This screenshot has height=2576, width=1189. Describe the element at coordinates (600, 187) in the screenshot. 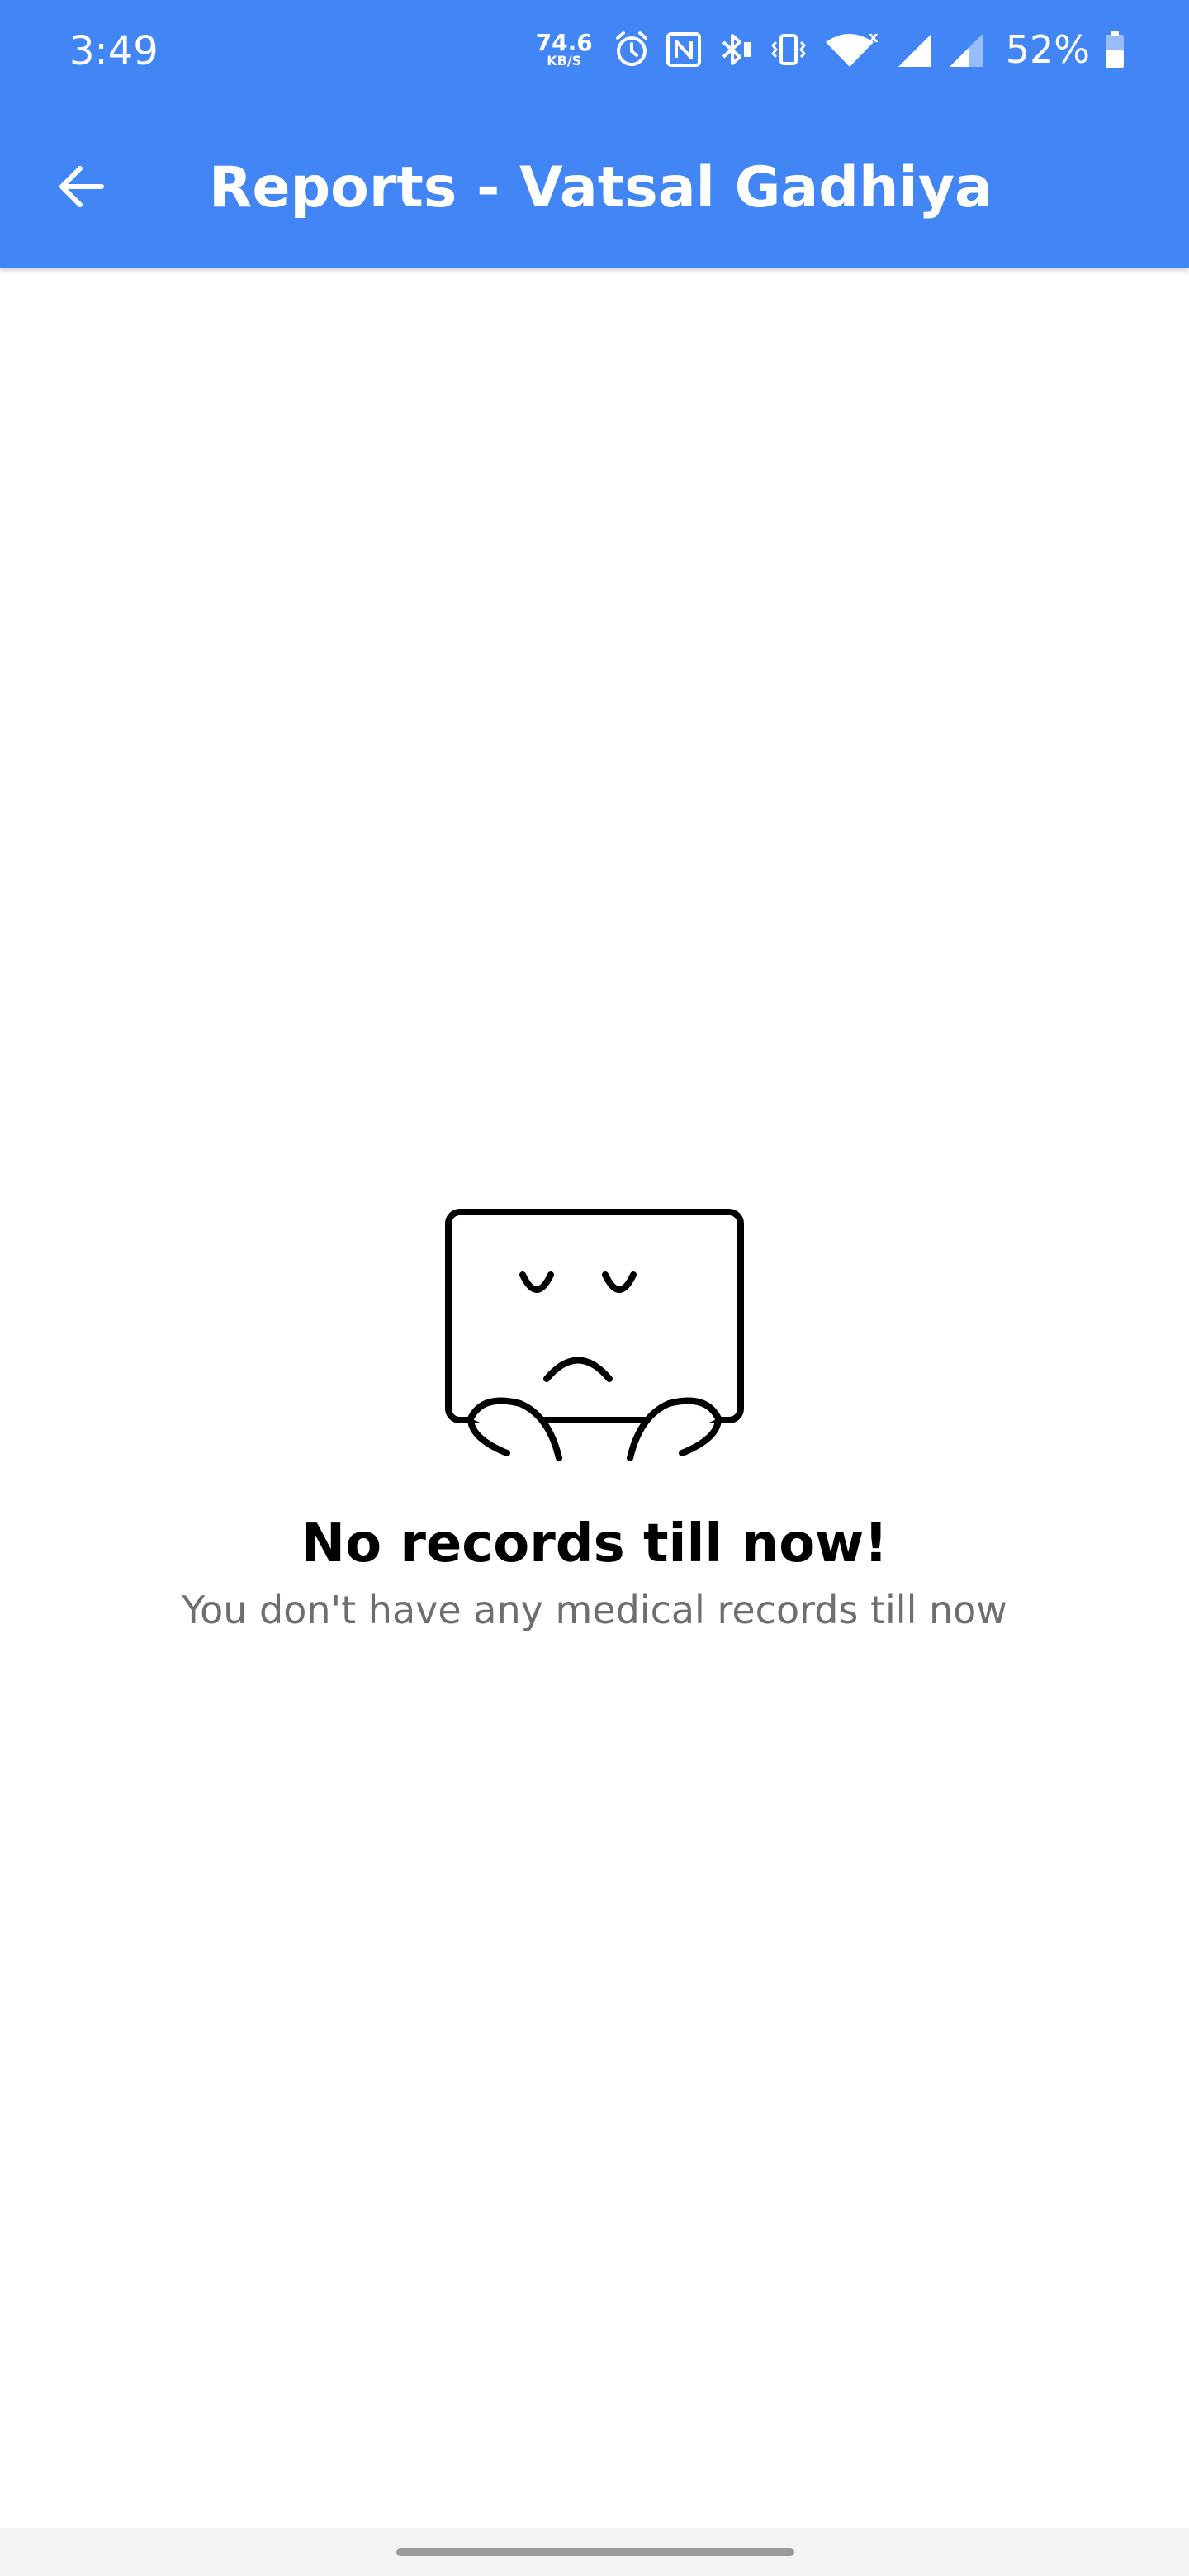

I see `page-title: Reports - Vatsal Gadhiya` at that location.